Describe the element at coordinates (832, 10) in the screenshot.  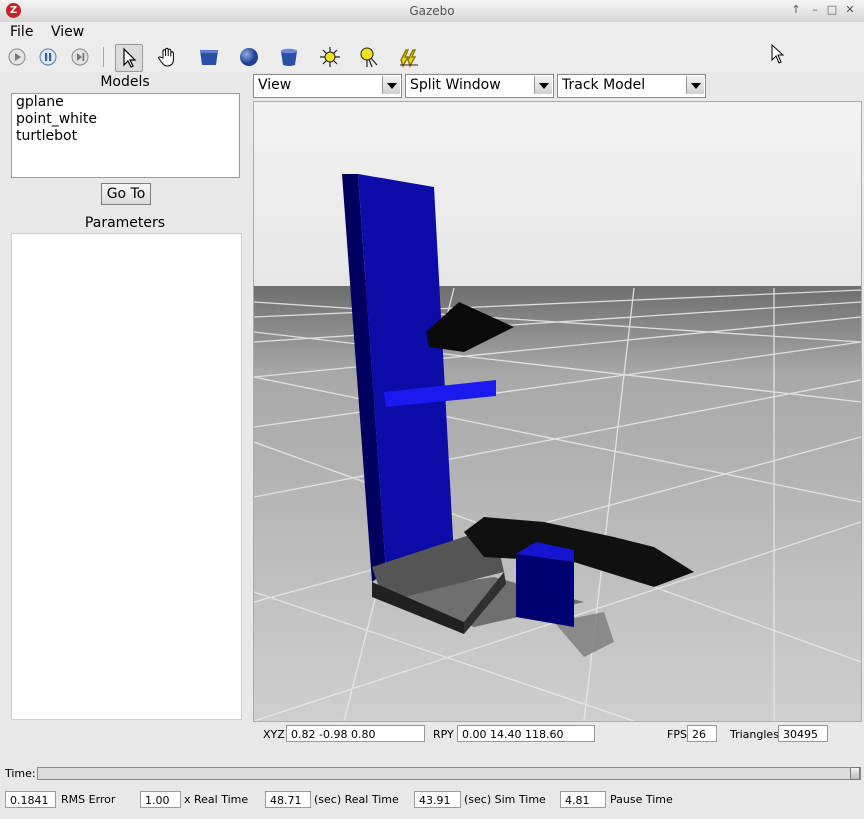
I see `maximize-icon: □` at that location.